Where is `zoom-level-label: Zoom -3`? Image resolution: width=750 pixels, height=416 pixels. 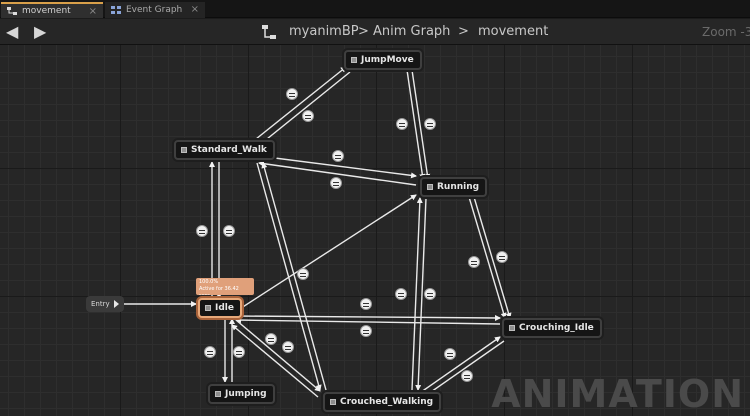 zoom-level-label: Zoom -3 is located at coordinates (726, 32).